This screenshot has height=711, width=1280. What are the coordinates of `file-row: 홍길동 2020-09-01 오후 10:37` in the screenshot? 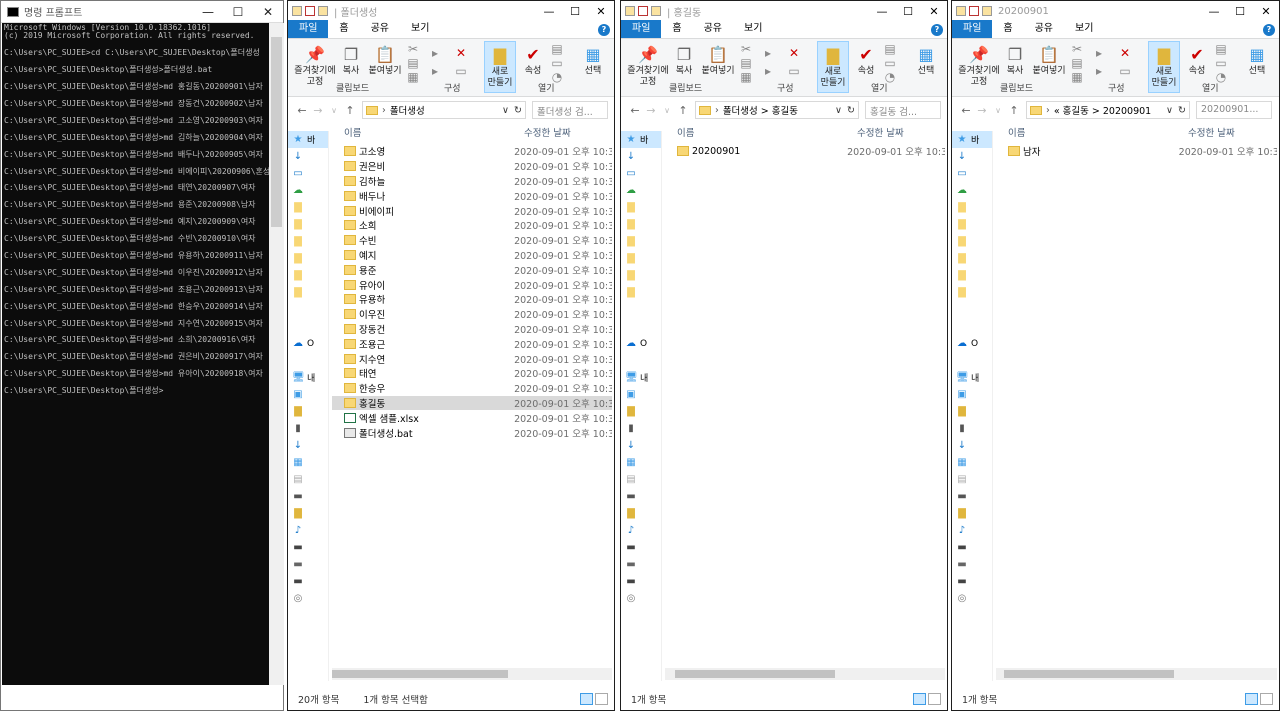 It's located at (472, 403).